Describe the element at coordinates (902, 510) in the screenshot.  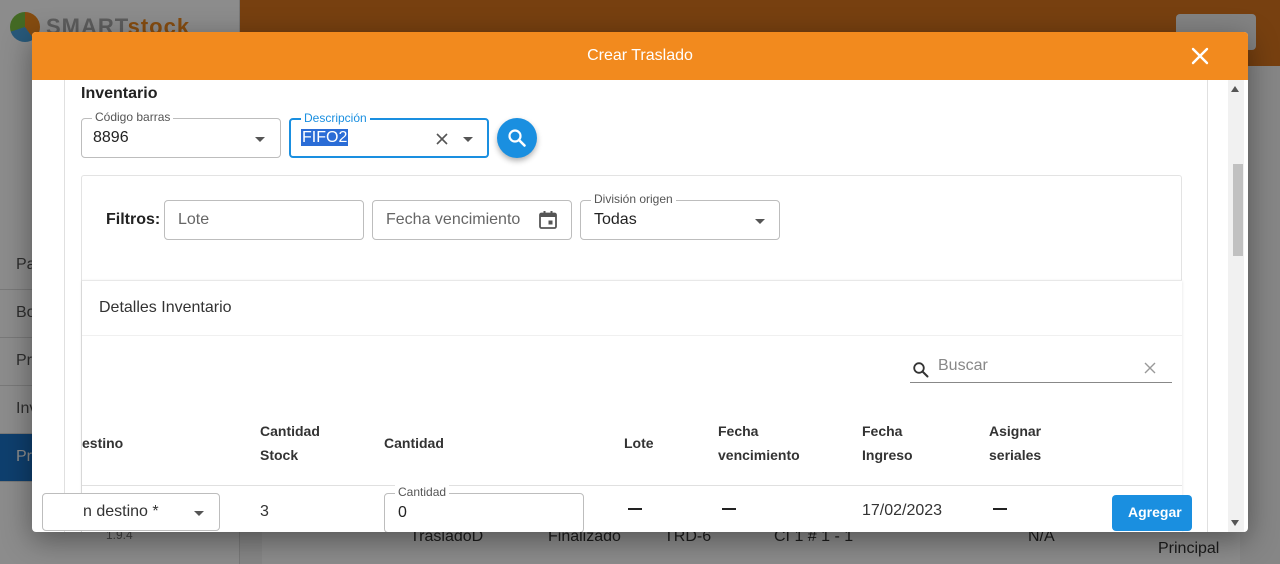
I see `fecha-ingreso-value: 17/02/2023` at that location.